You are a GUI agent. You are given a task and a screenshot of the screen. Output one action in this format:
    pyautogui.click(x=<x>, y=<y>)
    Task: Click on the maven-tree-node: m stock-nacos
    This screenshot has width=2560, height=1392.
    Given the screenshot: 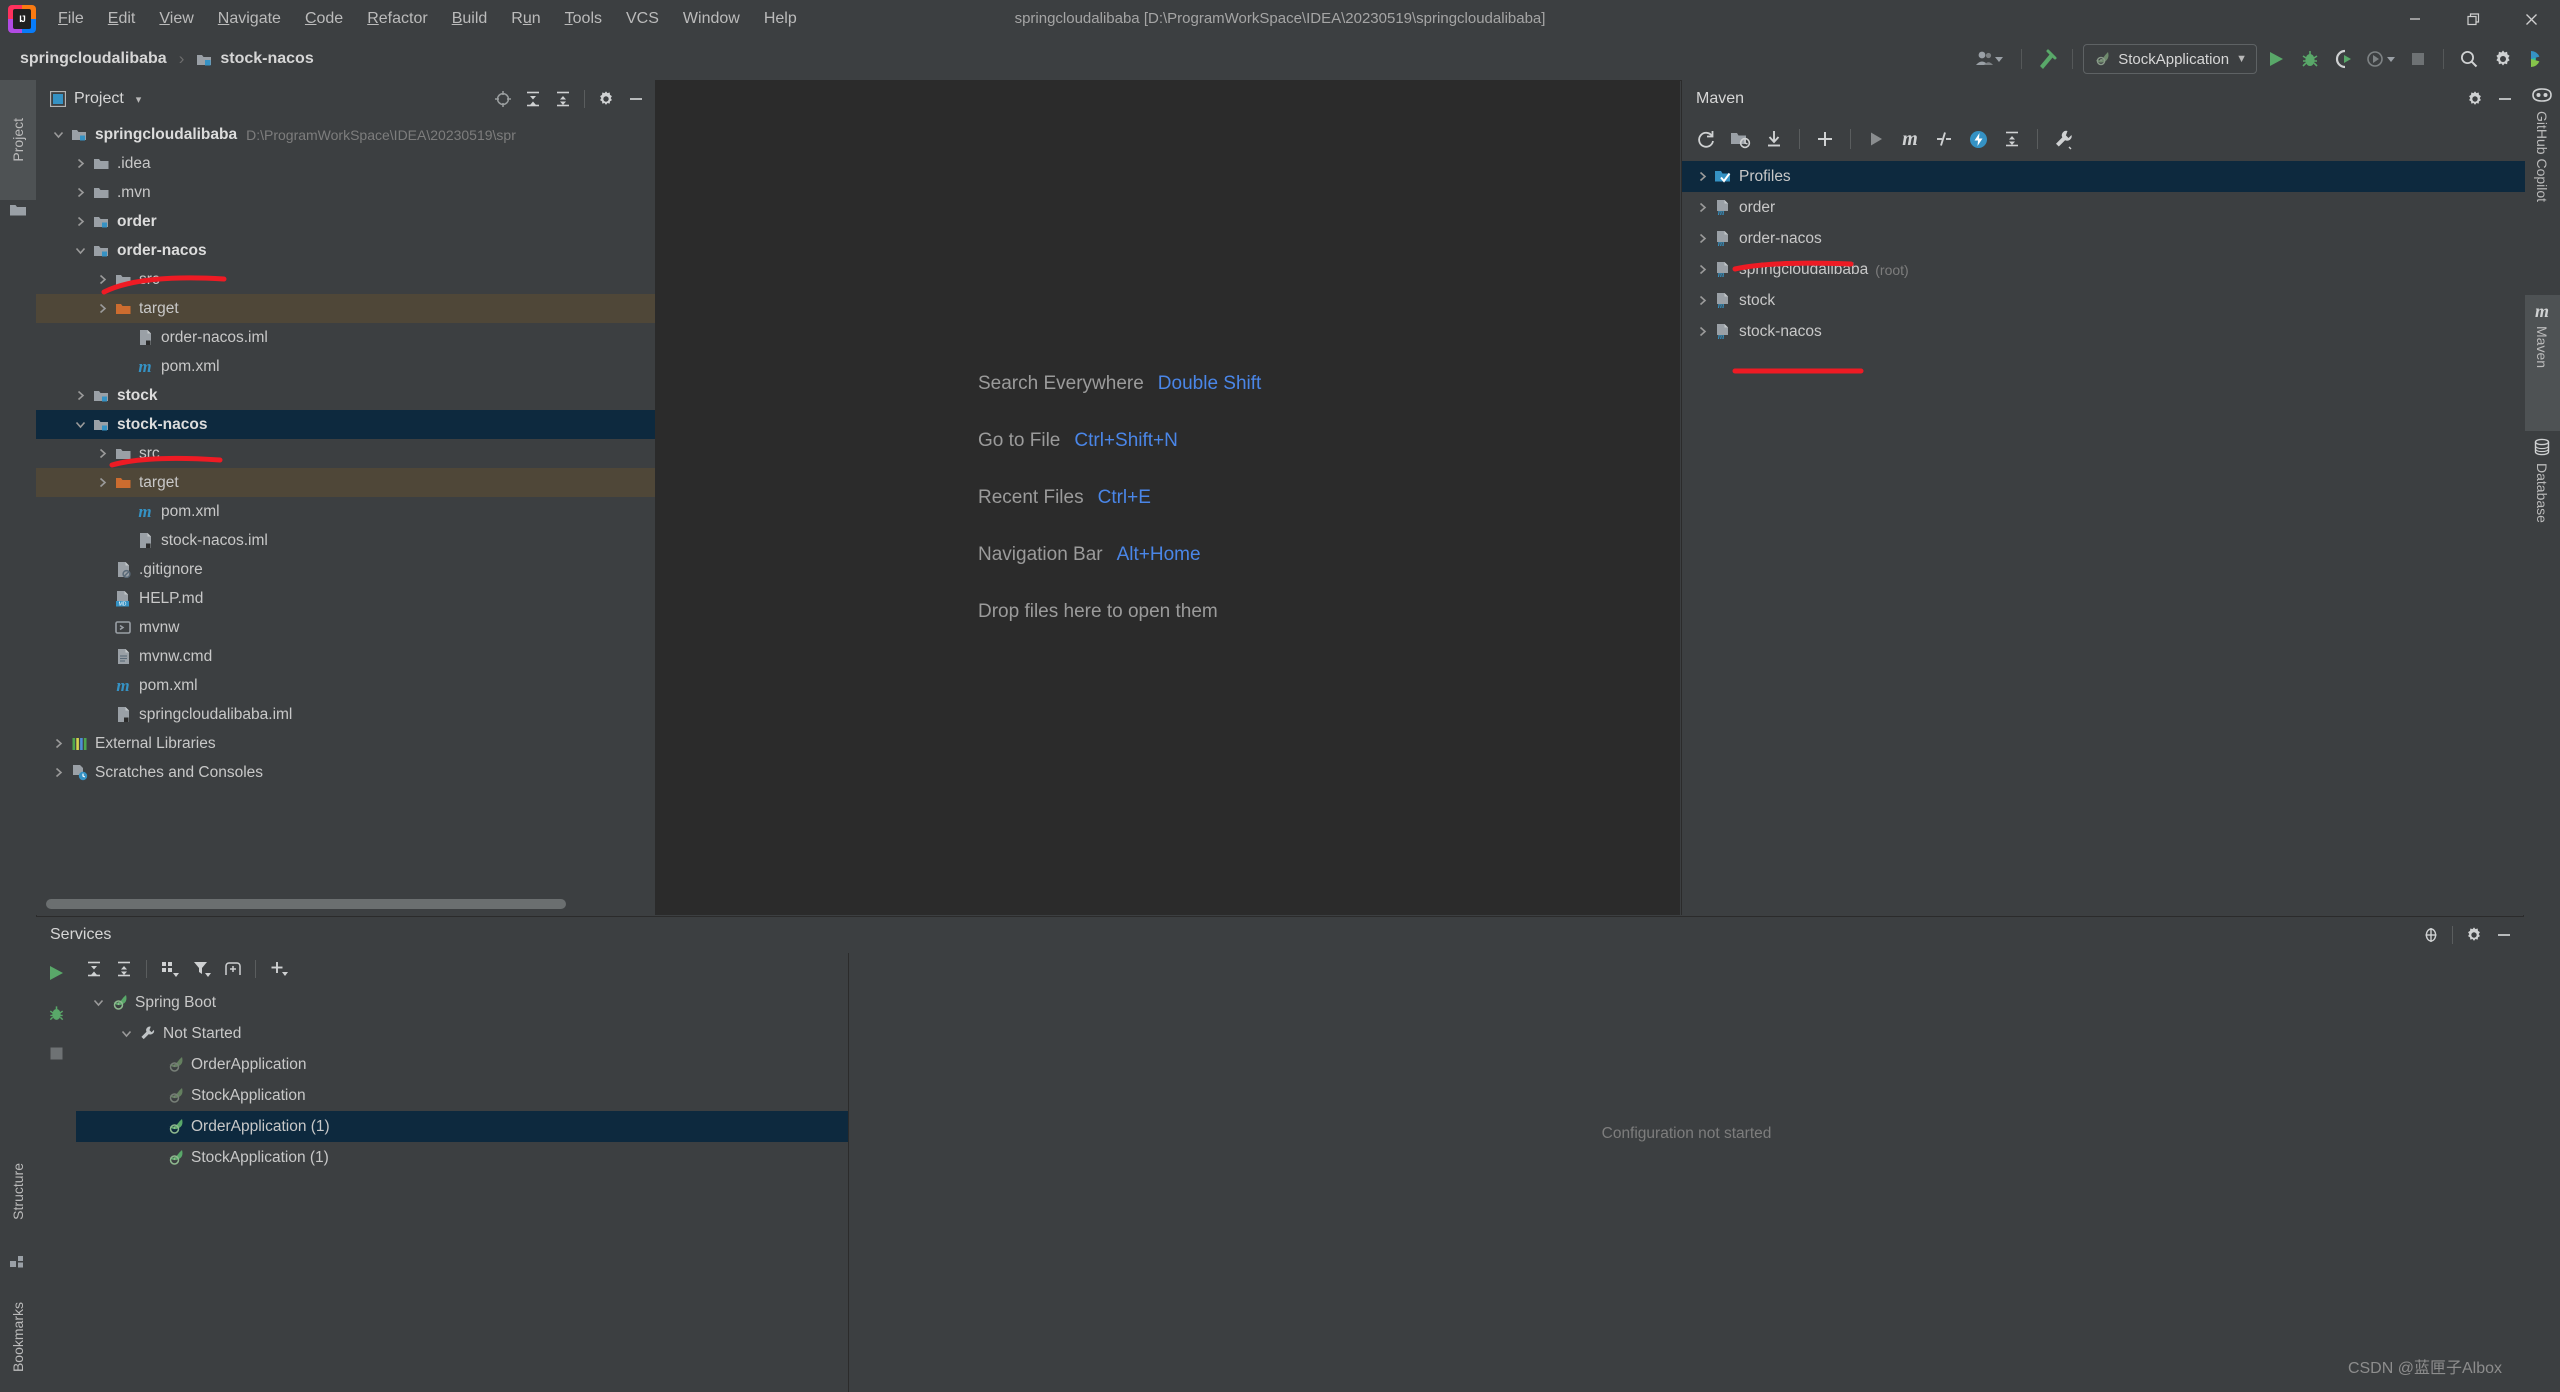 What is the action you would take?
    pyautogui.click(x=2103, y=331)
    